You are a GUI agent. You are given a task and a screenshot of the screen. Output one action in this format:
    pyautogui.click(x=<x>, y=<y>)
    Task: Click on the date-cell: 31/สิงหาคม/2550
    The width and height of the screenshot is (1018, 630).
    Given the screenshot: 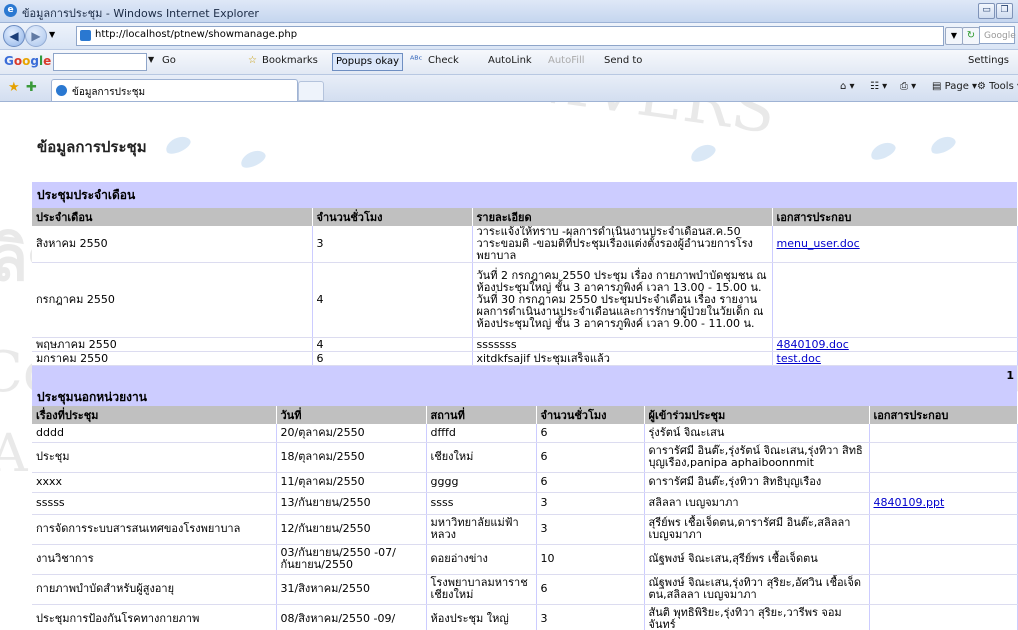 What is the action you would take?
    pyautogui.click(x=351, y=589)
    